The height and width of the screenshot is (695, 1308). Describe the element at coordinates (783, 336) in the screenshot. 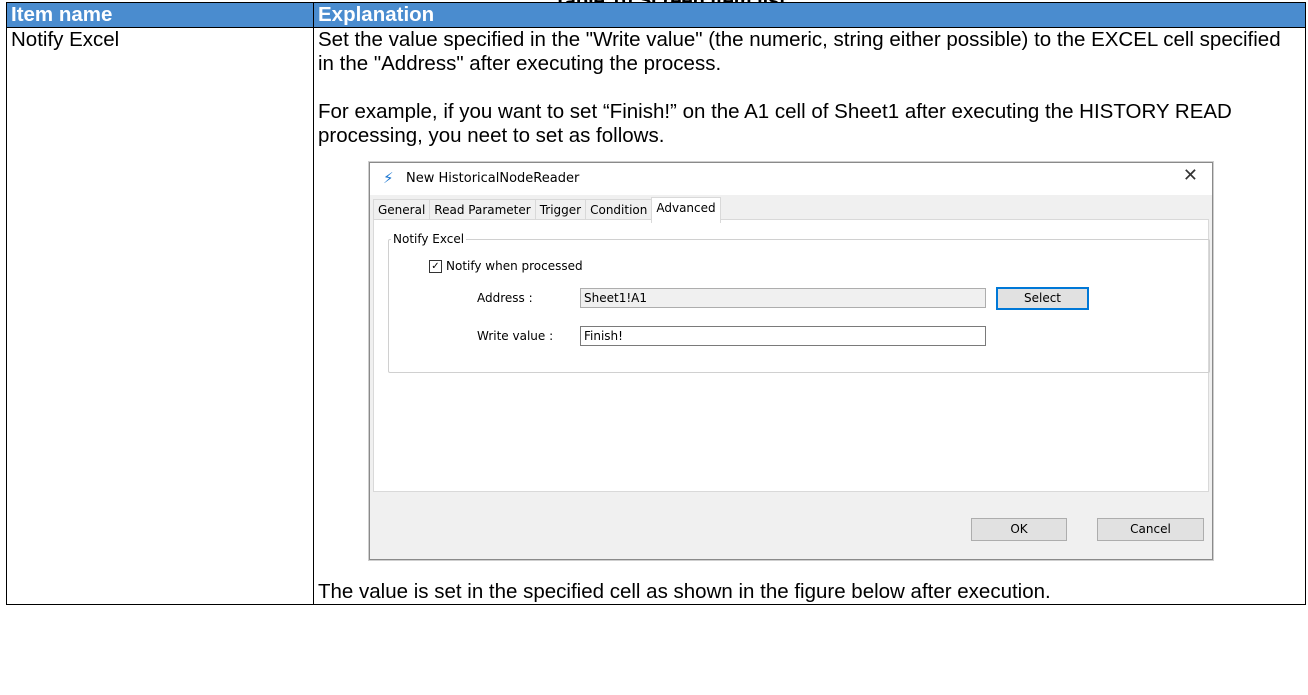

I see `write-value-field: Finish!` at that location.